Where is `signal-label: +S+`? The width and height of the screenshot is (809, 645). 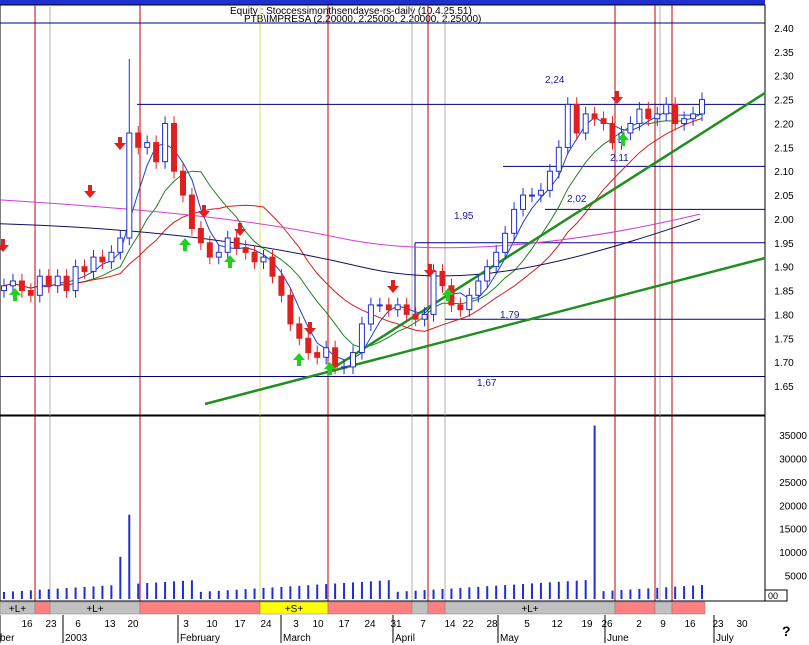 signal-label: +S+ is located at coordinates (294, 609).